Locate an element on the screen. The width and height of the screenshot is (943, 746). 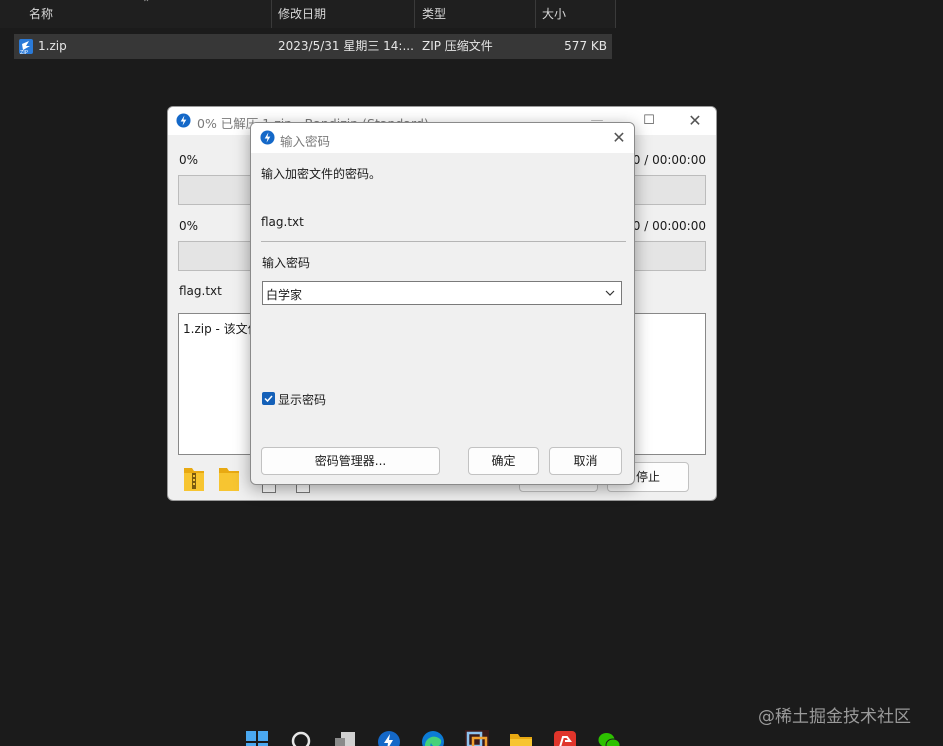
wps-icon is located at coordinates (565, 738).